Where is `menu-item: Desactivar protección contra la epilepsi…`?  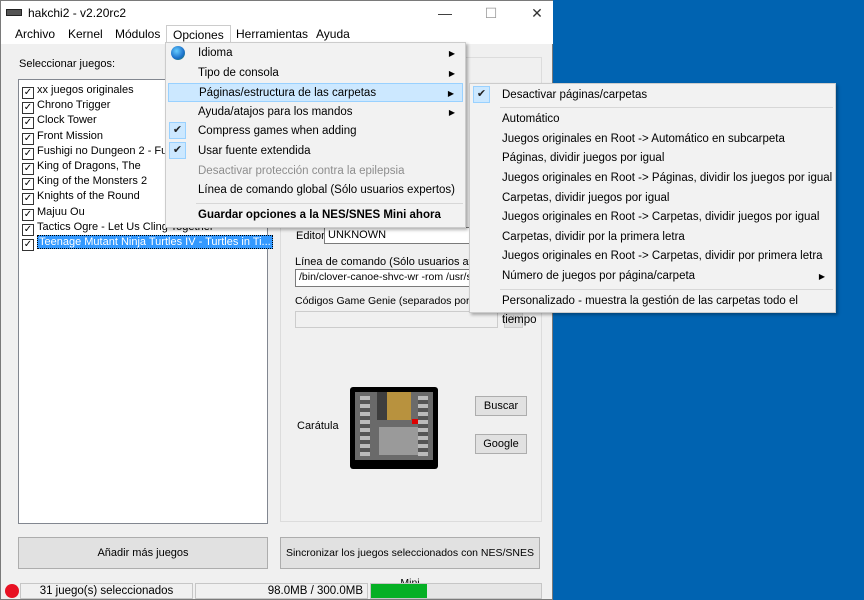 menu-item: Desactivar protección contra la epilepsi… is located at coordinates (315, 171).